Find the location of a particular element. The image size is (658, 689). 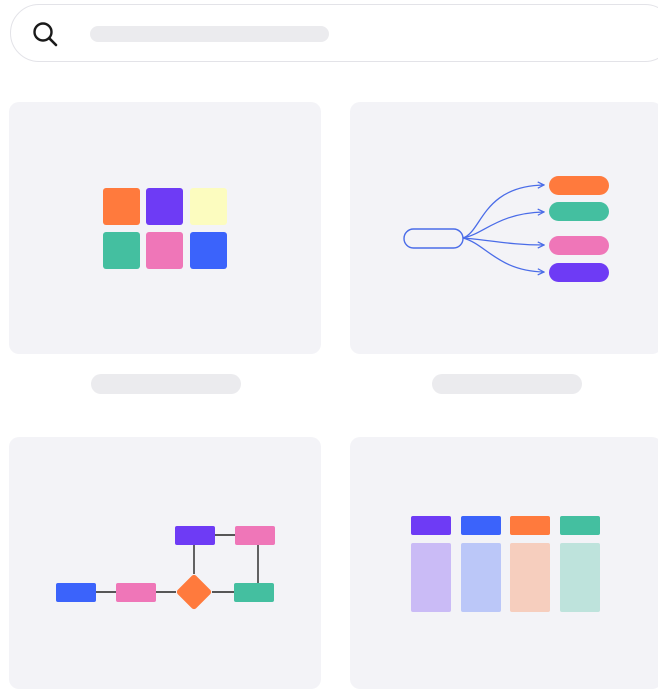

mind-map-child-pink is located at coordinates (579, 245).